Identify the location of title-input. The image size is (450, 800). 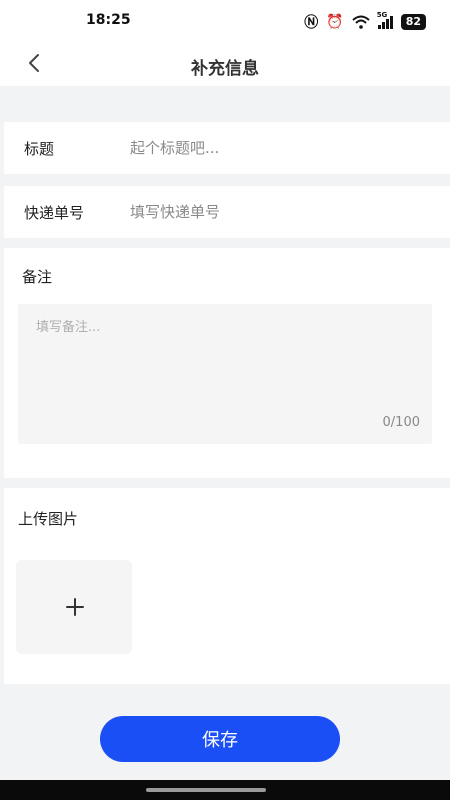
(280, 148).